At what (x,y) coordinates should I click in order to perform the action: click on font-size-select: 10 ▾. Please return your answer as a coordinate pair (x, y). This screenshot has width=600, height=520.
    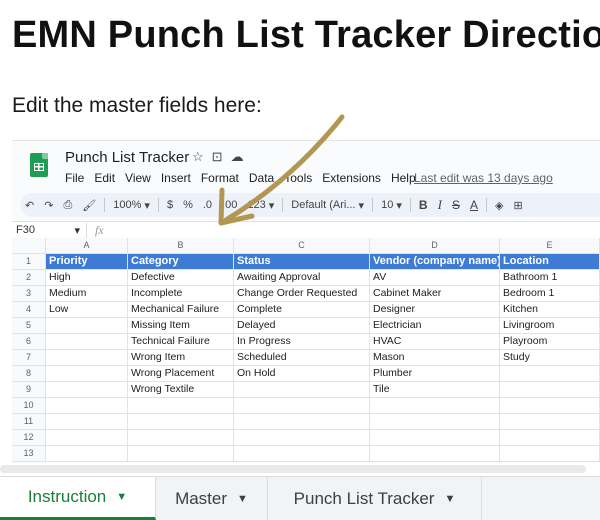
    Looking at the image, I should click on (391, 205).